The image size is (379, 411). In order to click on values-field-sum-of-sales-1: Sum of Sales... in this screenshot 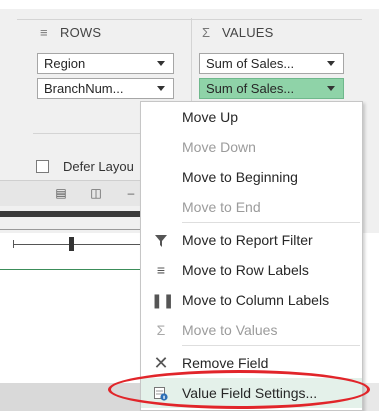, I will do `click(271, 63)`.